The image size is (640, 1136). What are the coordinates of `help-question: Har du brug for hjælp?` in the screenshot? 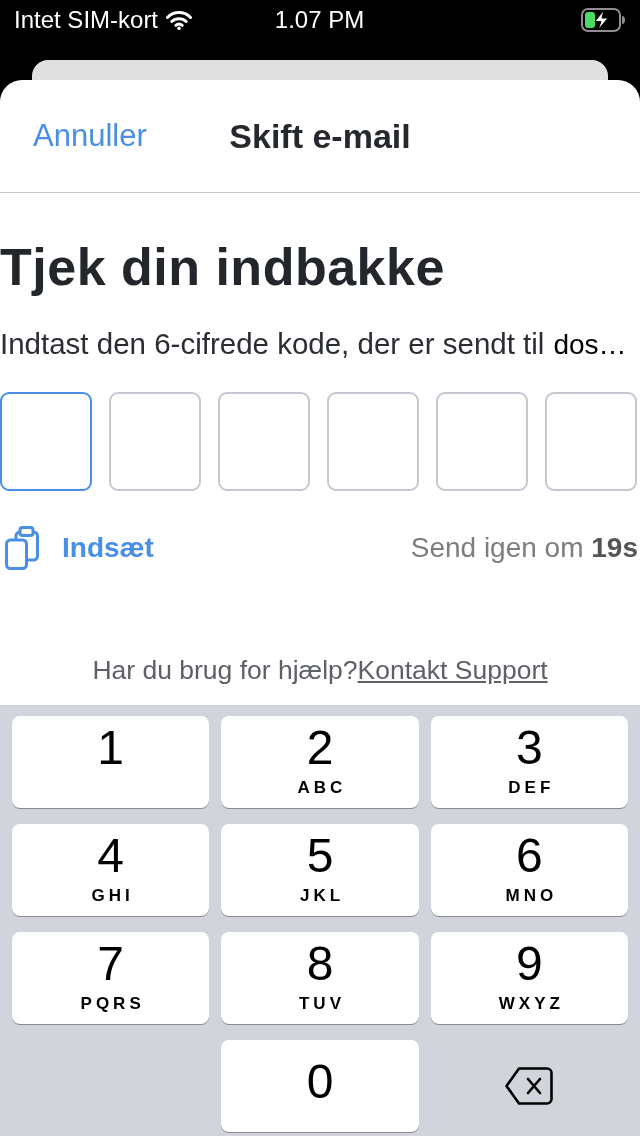 It's located at (225, 670).